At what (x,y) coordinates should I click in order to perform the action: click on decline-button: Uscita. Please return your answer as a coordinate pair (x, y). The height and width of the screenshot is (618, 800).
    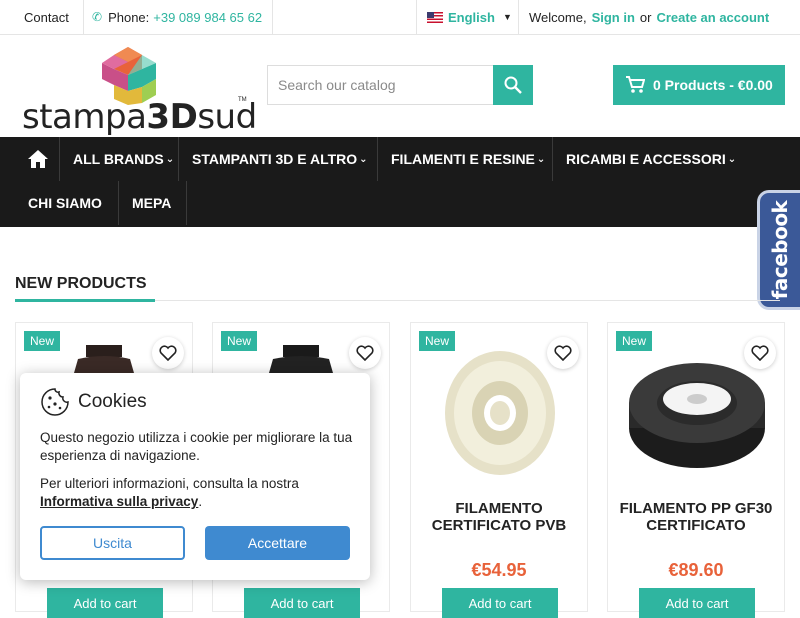
    Looking at the image, I should click on (112, 543).